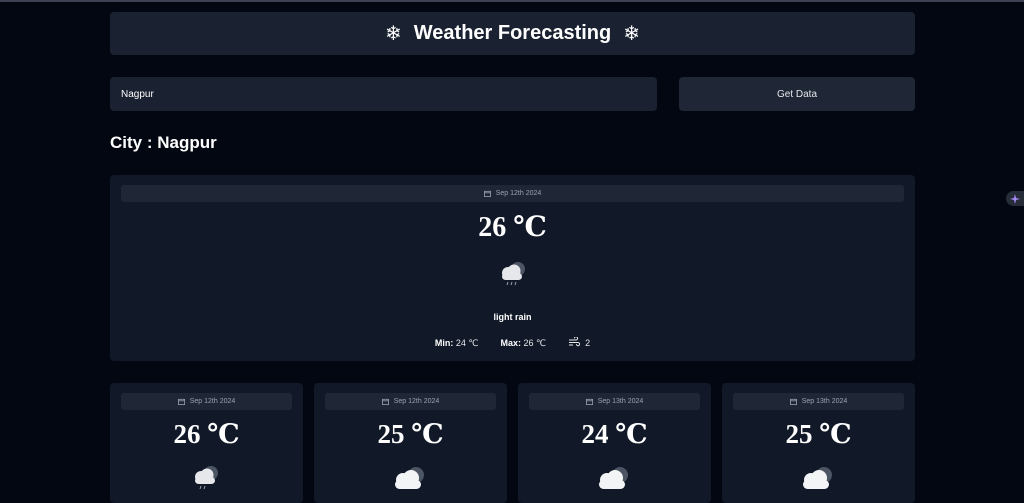  I want to click on min-label: Min:, so click(444, 343).